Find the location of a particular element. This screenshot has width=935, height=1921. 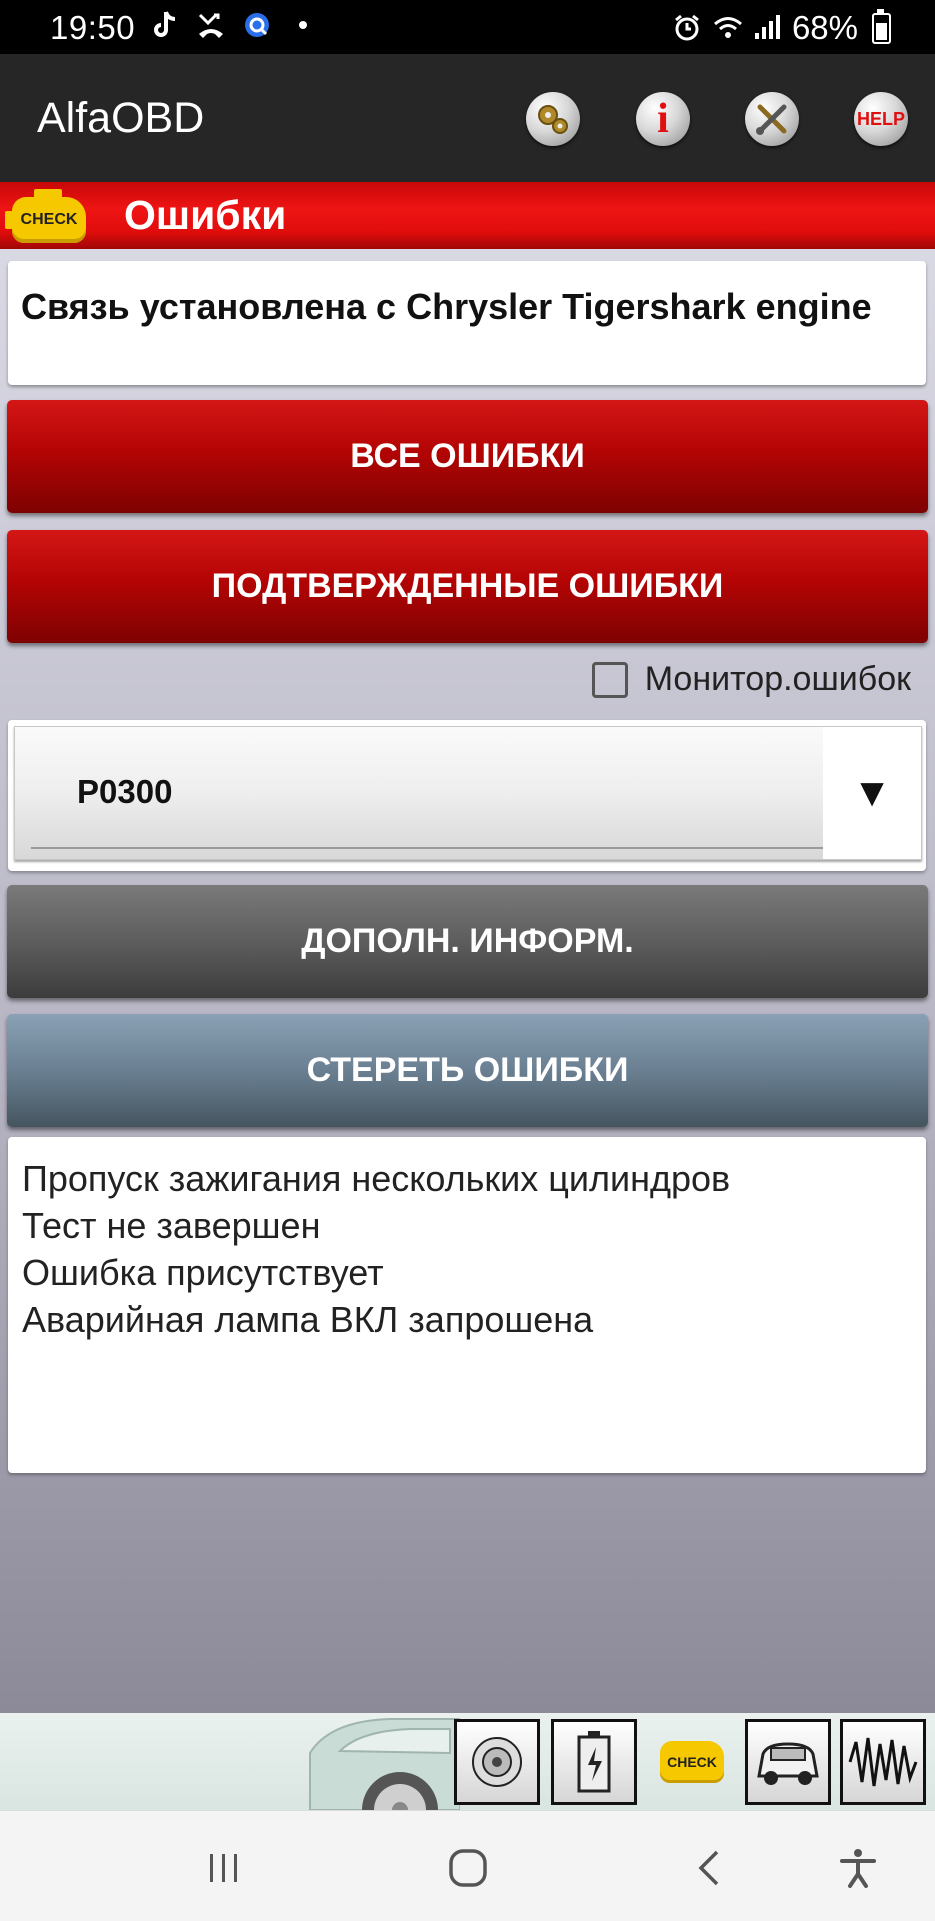

help-label: HELP is located at coordinates (880, 118).